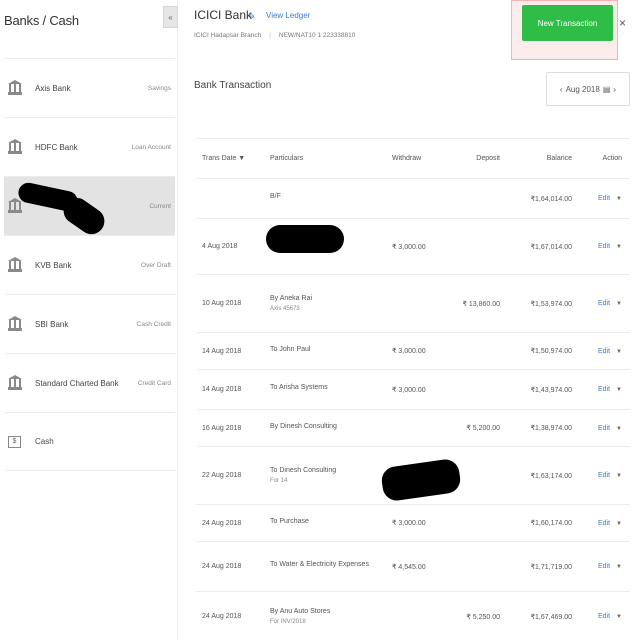 The width and height of the screenshot is (640, 640). What do you see at coordinates (89, 441) in the screenshot?
I see `sidebar-item-cash: $ Cash` at bounding box center [89, 441].